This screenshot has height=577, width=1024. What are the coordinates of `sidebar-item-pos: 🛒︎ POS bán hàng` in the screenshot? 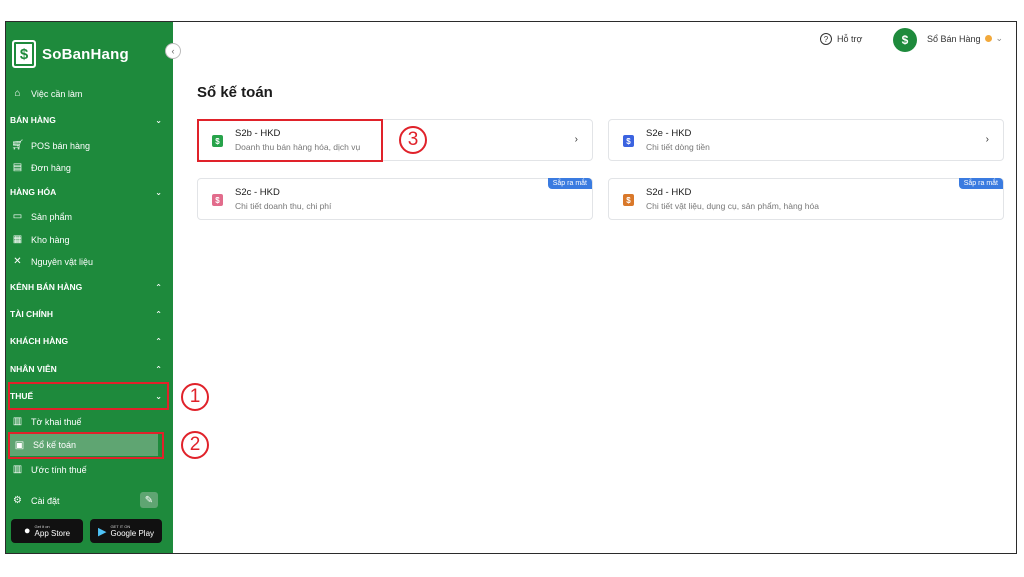 It's located at (51, 145).